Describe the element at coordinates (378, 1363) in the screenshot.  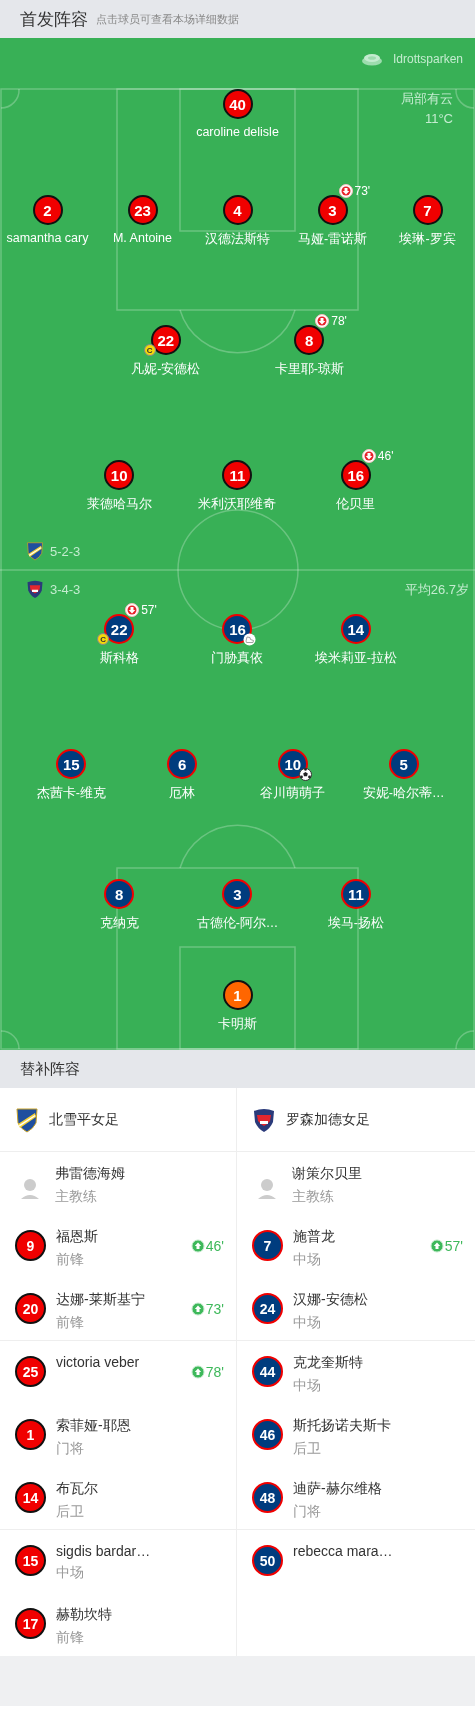
I see `player-name: 克龙奎斯特` at that location.